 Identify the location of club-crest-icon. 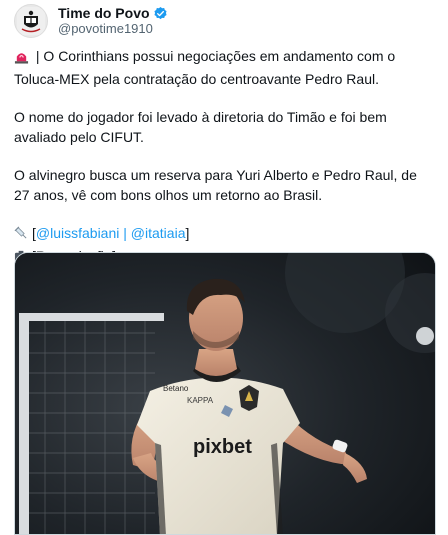
(31, 21).